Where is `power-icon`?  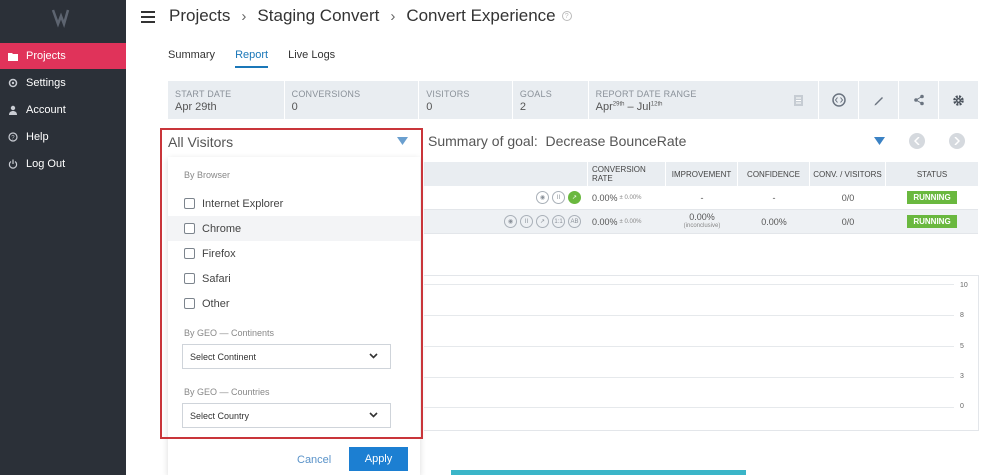
power-icon is located at coordinates (13, 164).